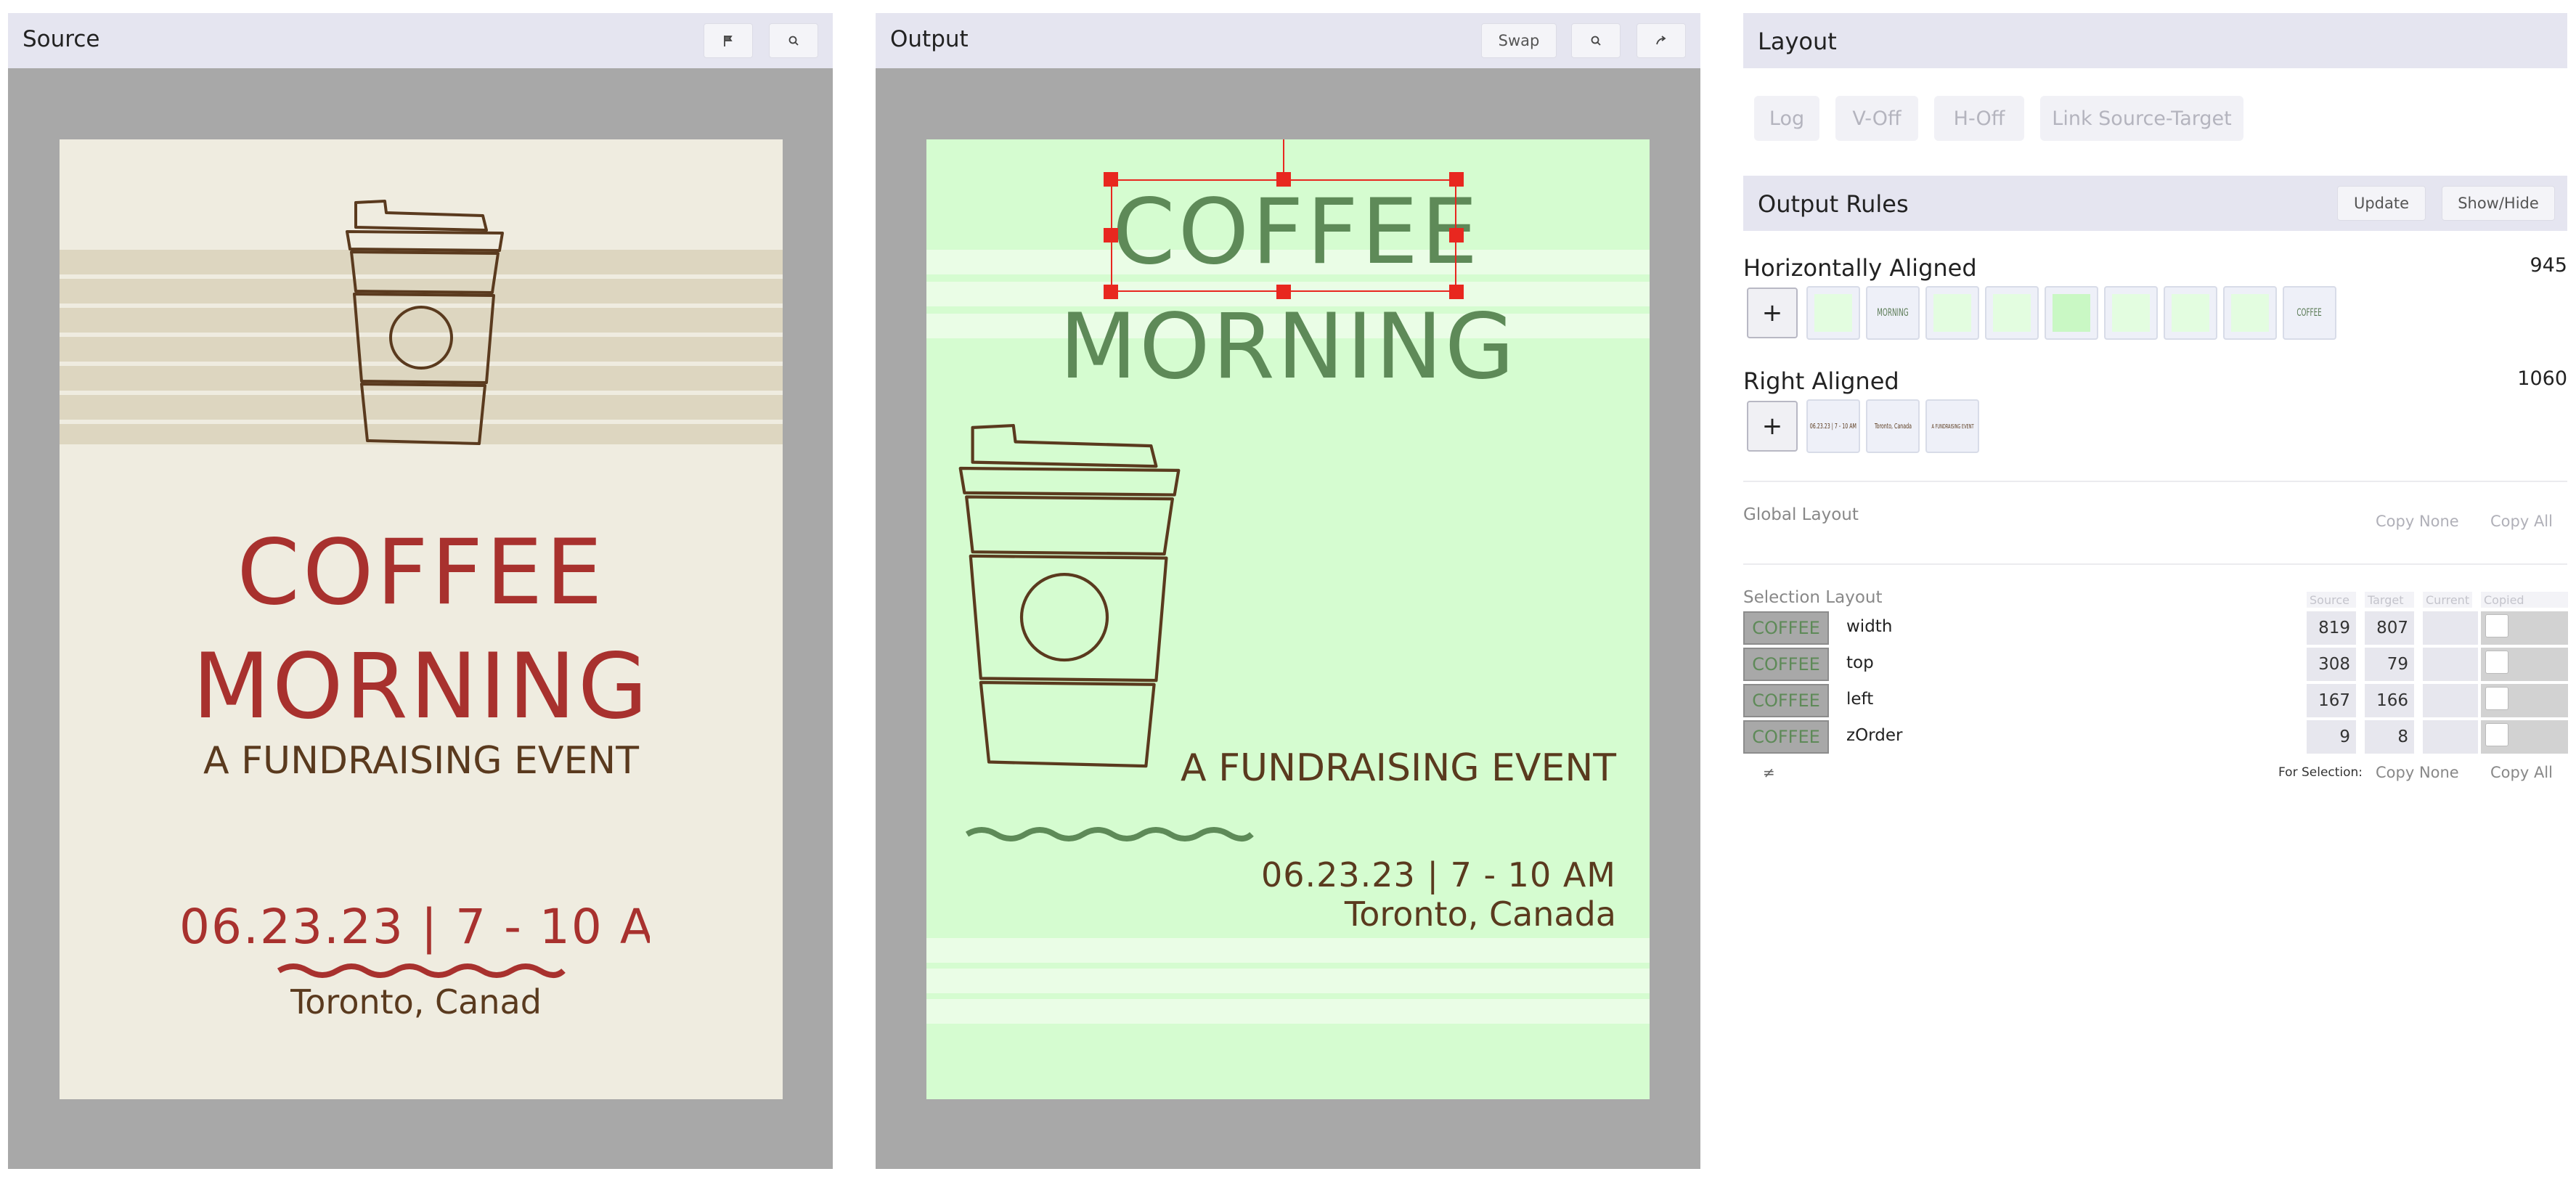 The height and width of the screenshot is (1182, 2576). I want to click on v-off-button: V-Off, so click(1876, 118).